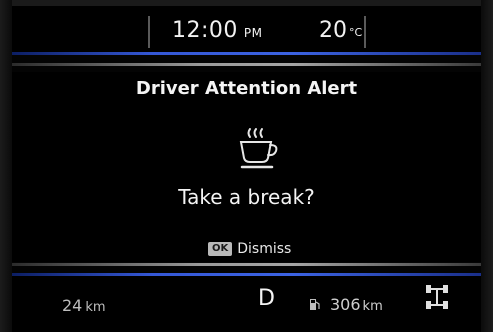 The width and height of the screenshot is (493, 332). Describe the element at coordinates (437, 297) in the screenshot. I see `all-wheel-drive-icon` at that location.